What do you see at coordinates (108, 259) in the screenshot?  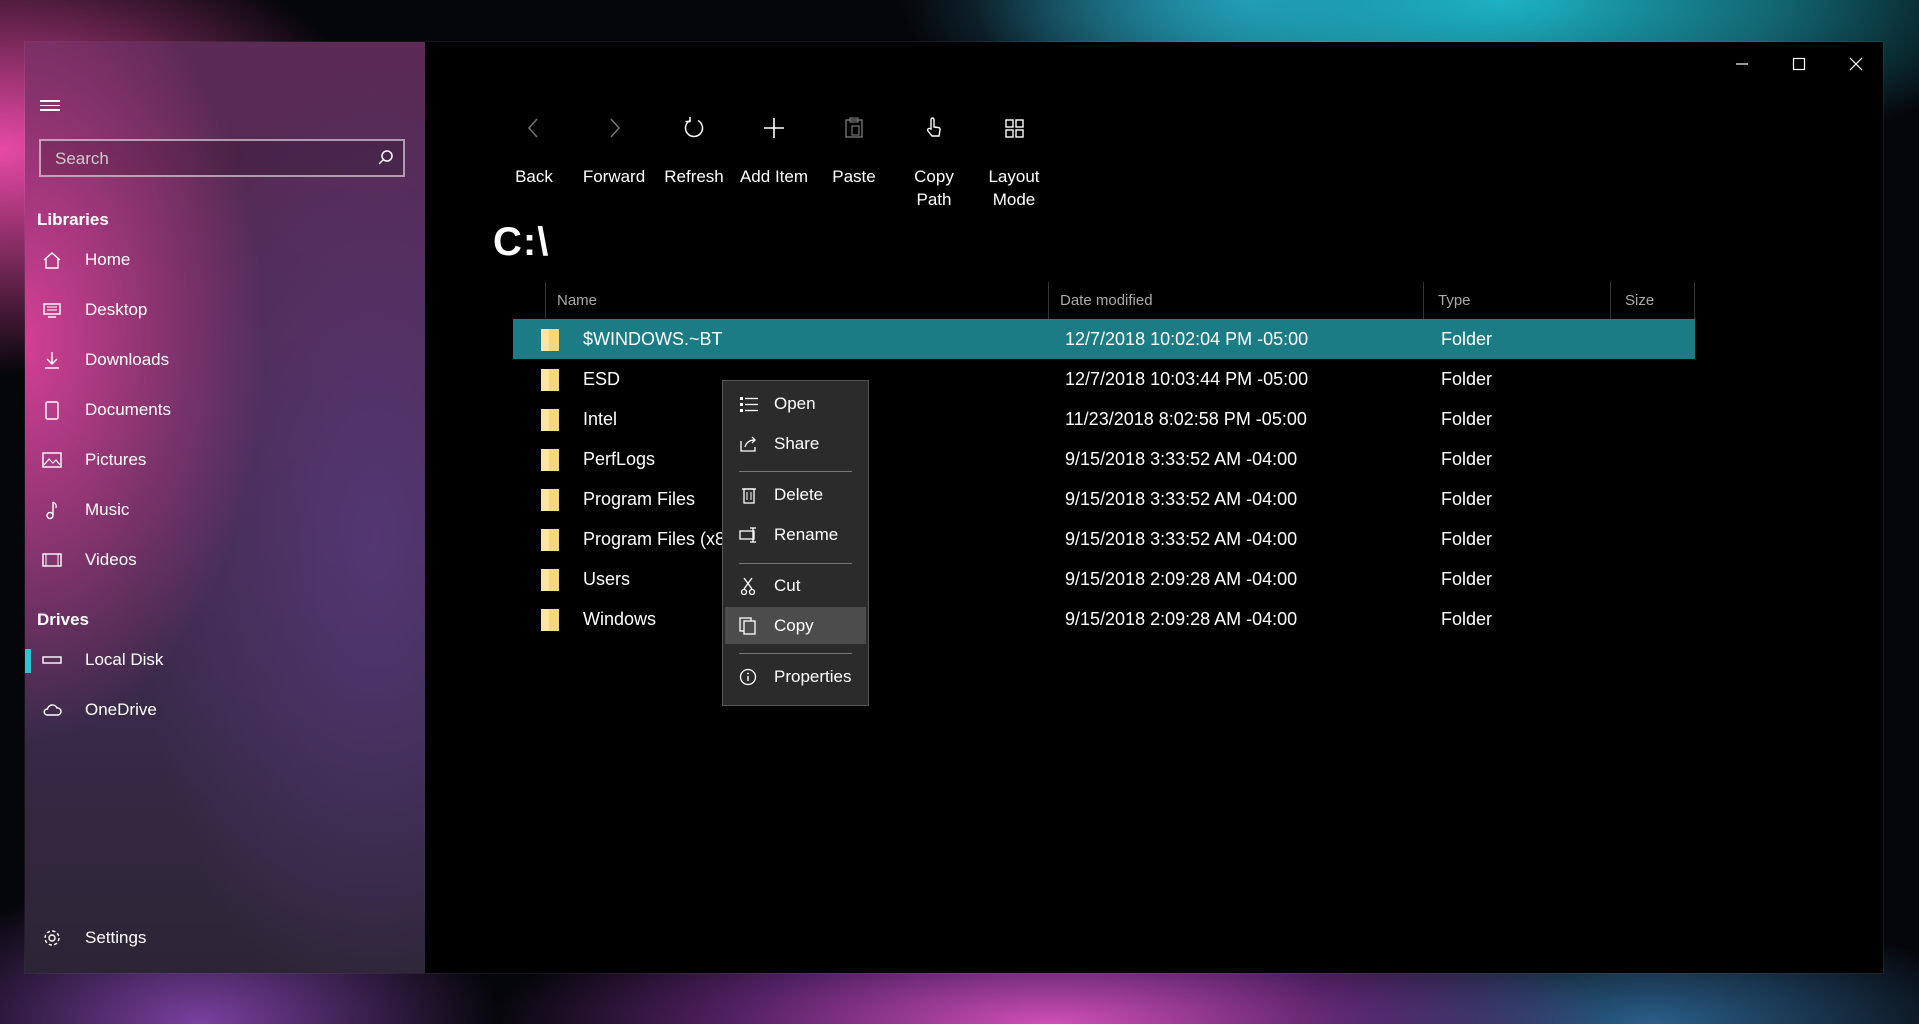 I see `sidebar-item-label: Home` at bounding box center [108, 259].